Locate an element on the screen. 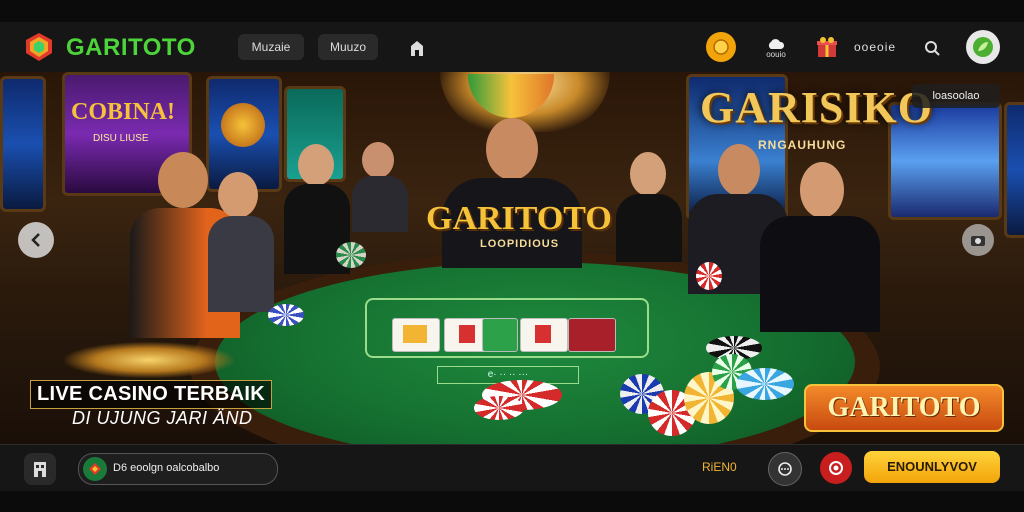 The height and width of the screenshot is (512, 1024). counter-label: ooeoie is located at coordinates (875, 47).